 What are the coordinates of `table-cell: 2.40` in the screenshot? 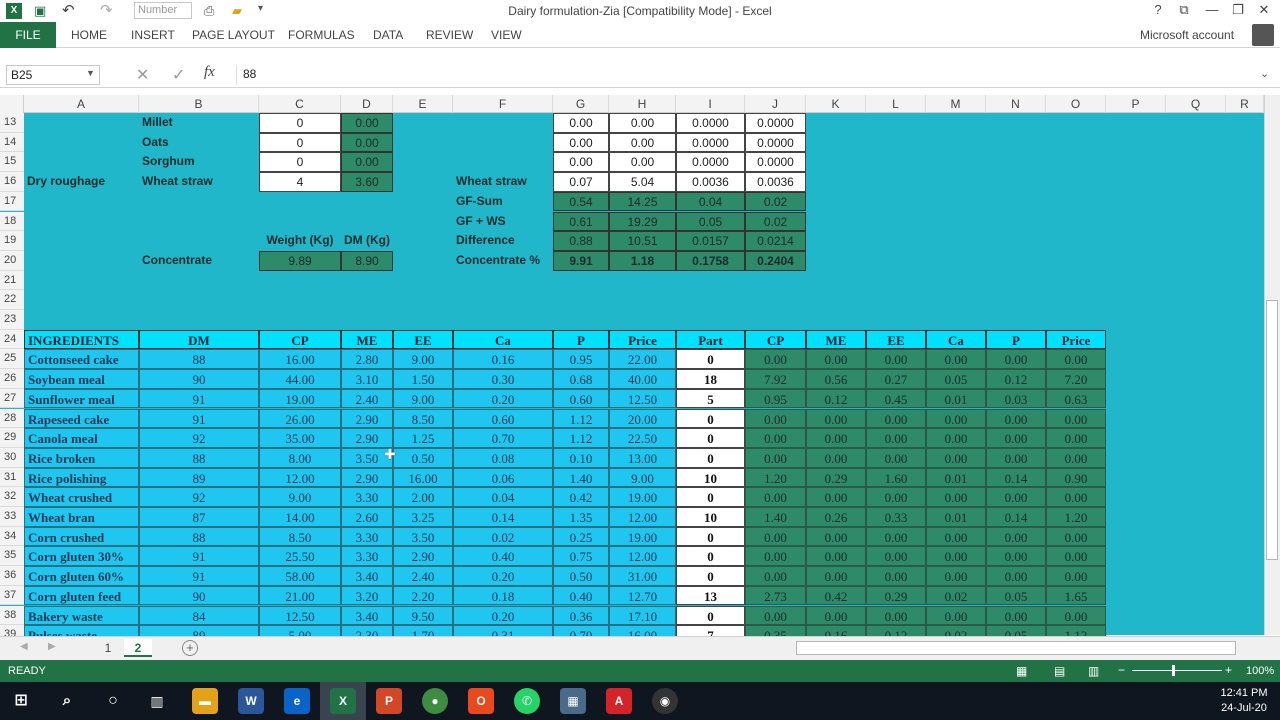 It's located at (423, 576).